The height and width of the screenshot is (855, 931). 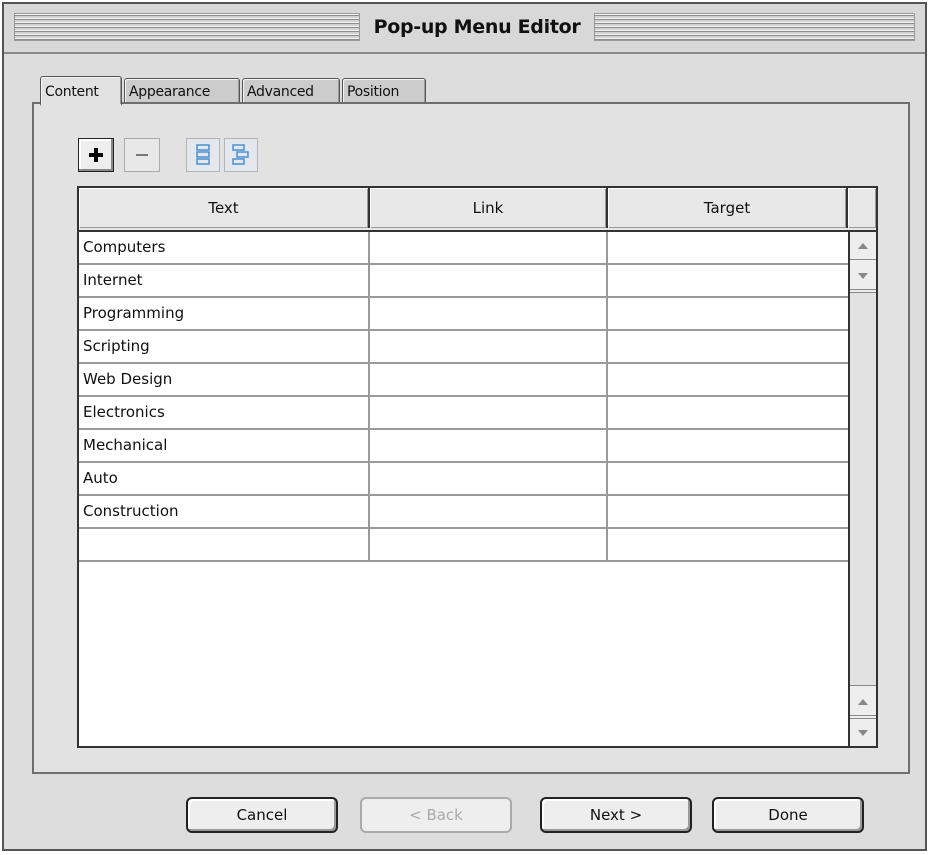 I want to click on add-item-button, so click(x=96, y=155).